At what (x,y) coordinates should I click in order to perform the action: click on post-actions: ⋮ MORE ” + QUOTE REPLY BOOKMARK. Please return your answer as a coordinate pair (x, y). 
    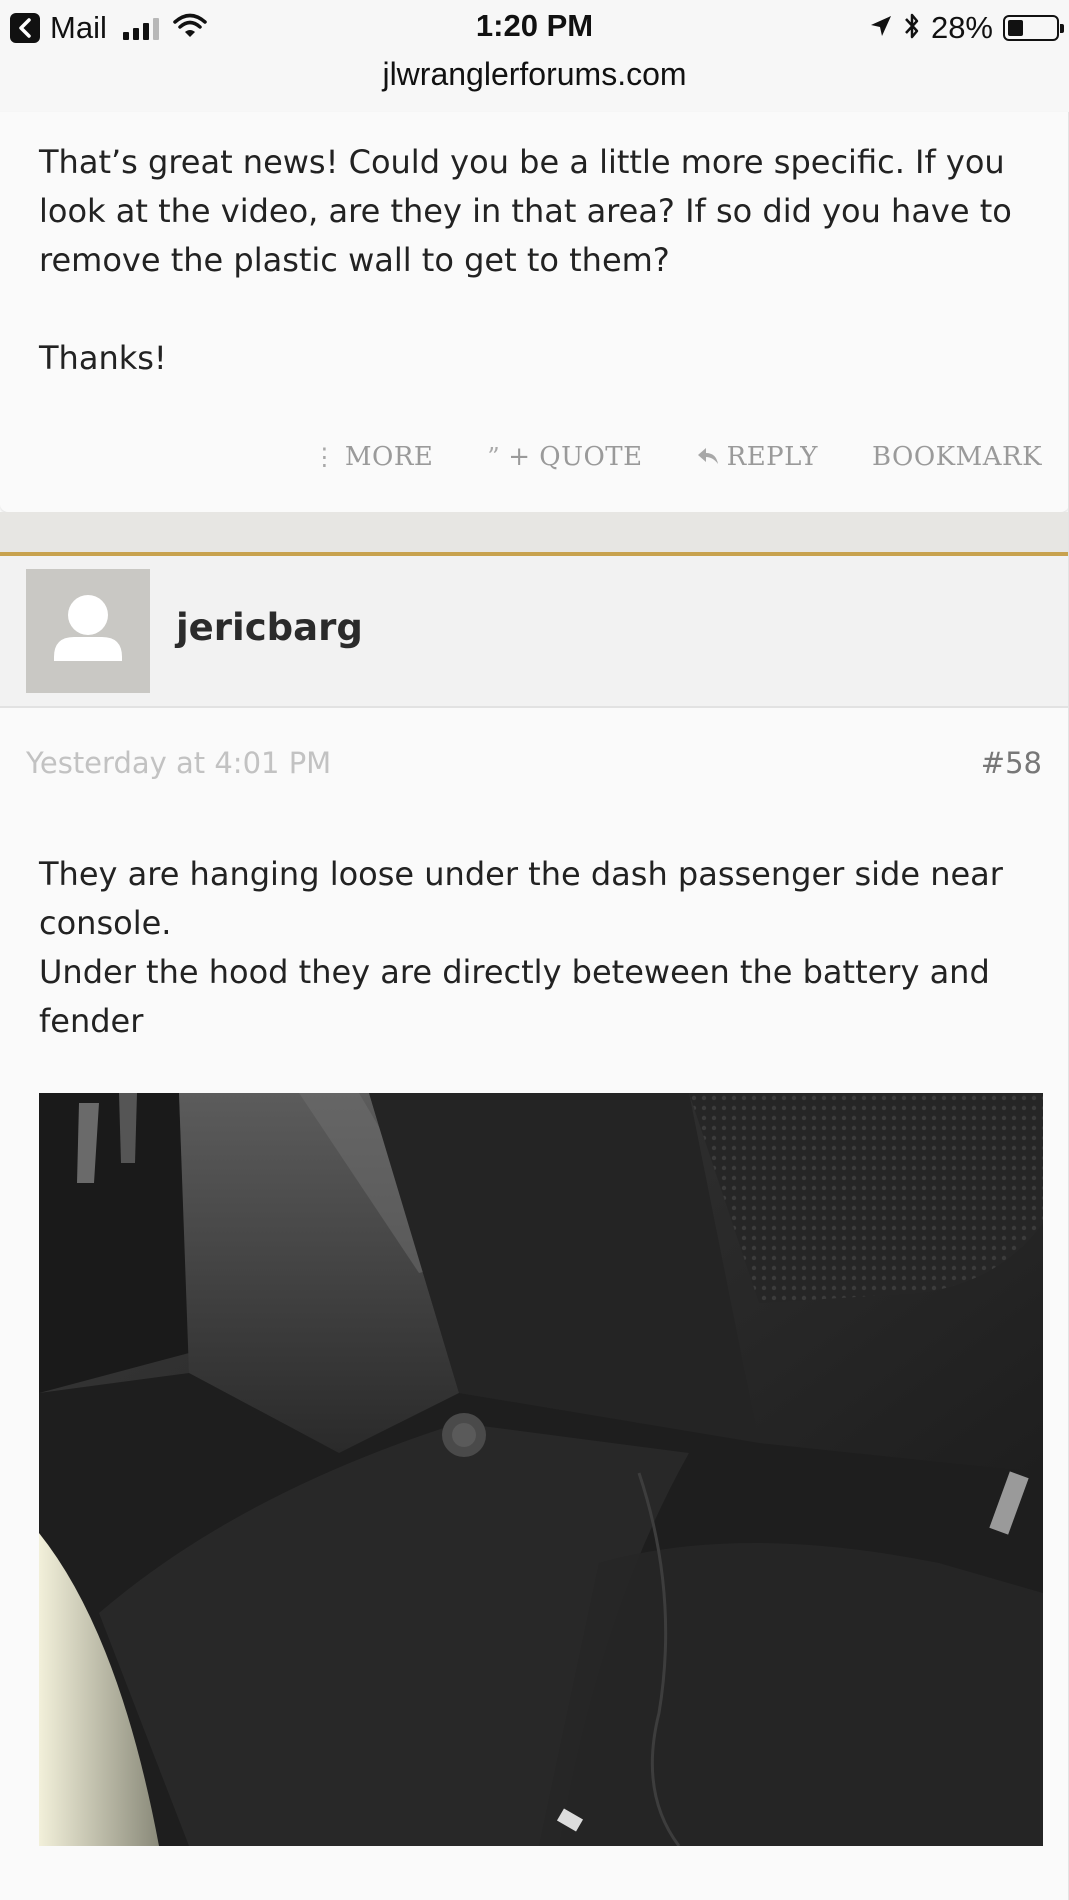
    Looking at the image, I should click on (677, 457).